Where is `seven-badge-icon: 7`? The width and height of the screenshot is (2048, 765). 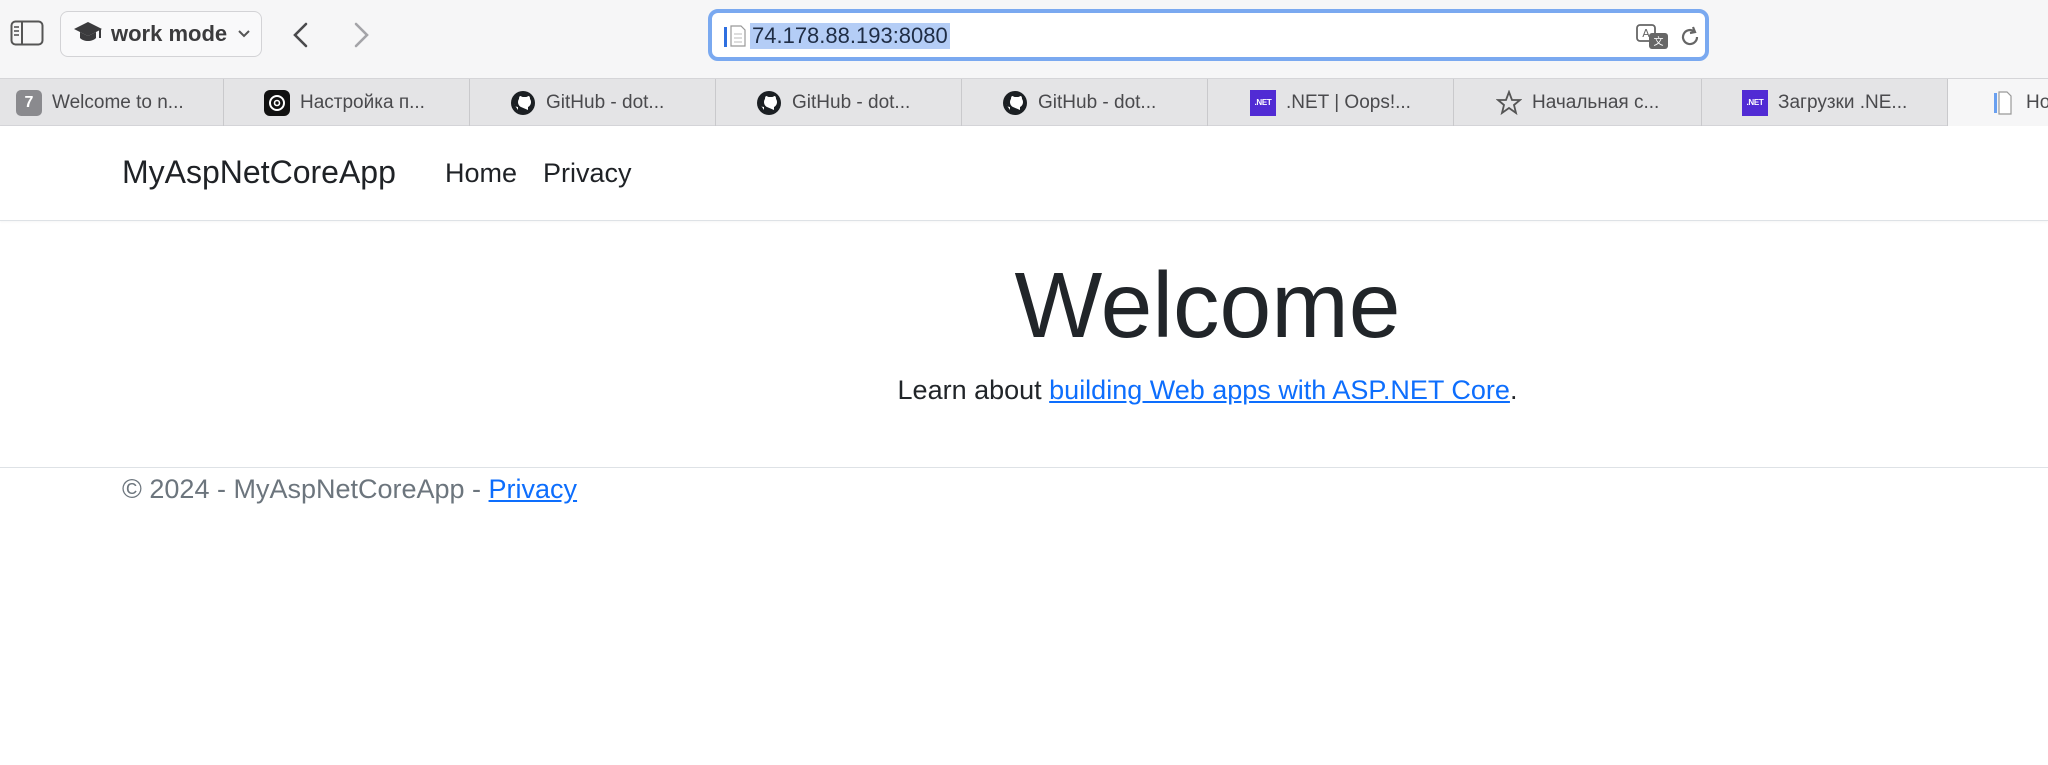 seven-badge-icon: 7 is located at coordinates (29, 102).